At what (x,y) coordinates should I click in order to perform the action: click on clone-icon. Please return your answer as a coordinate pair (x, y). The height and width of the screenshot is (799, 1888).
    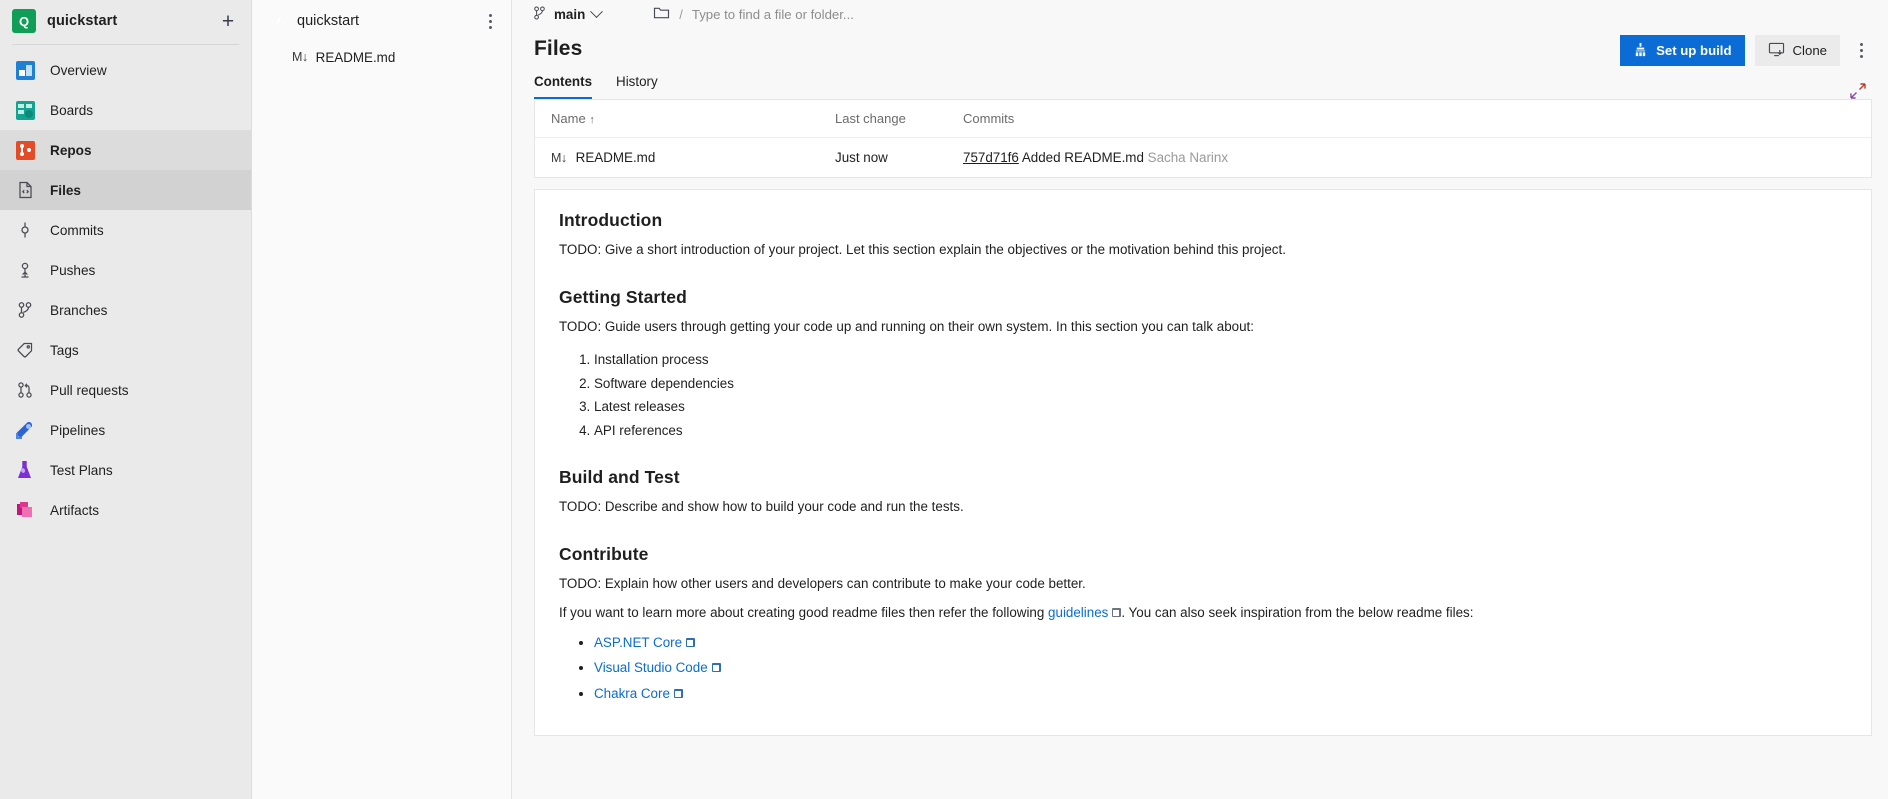
    Looking at the image, I should click on (1776, 51).